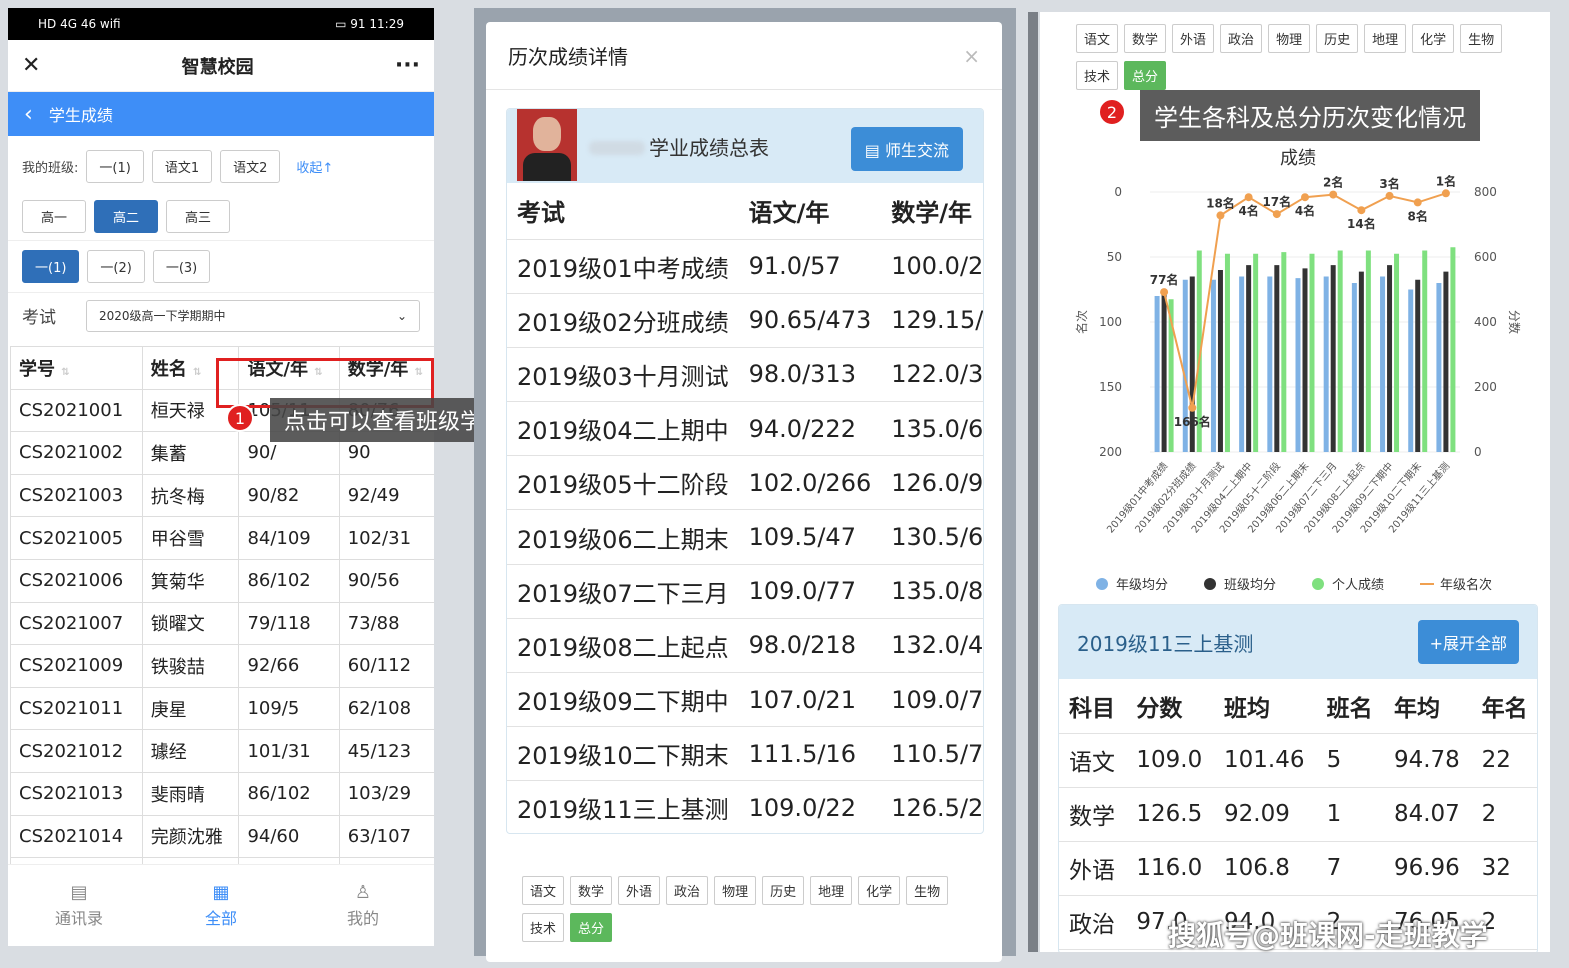 The image size is (1569, 968). What do you see at coordinates (407, 65) in the screenshot?
I see `more-icon: ···` at bounding box center [407, 65].